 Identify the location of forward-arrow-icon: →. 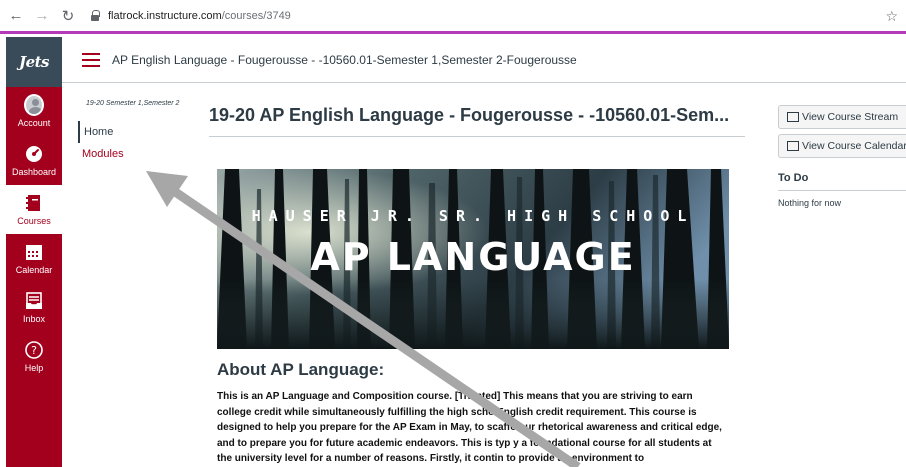
(42, 16).